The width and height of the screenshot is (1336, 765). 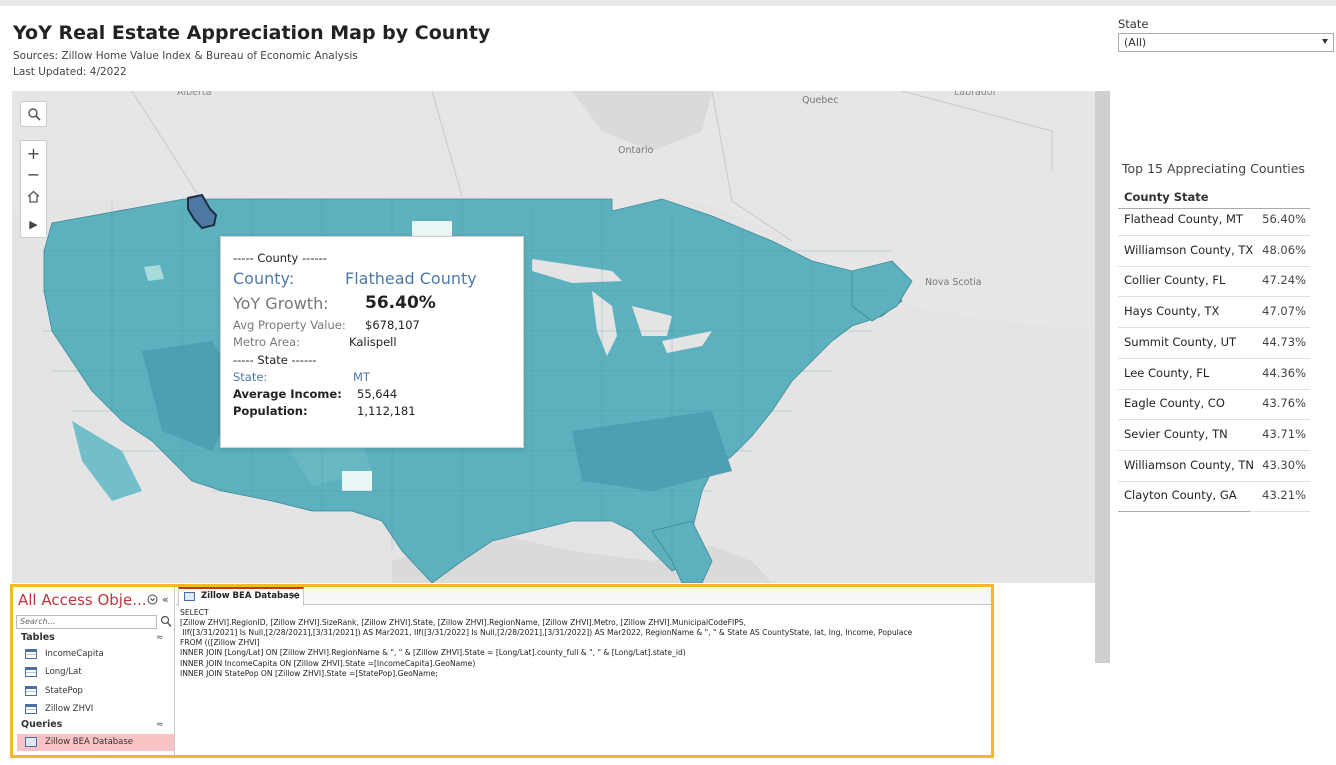 What do you see at coordinates (1213, 168) in the screenshot?
I see `top15-title: Top 15 Appreciating Counties` at bounding box center [1213, 168].